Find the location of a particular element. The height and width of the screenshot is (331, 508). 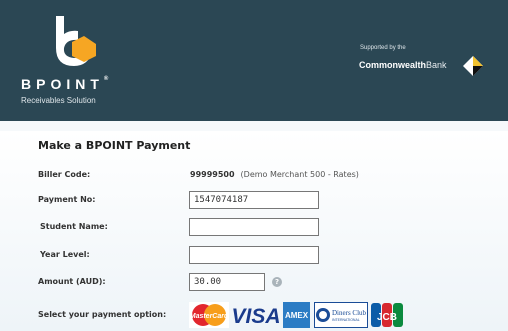

diners-club-icon: Diners Club INTERNATIONAL is located at coordinates (341, 315).